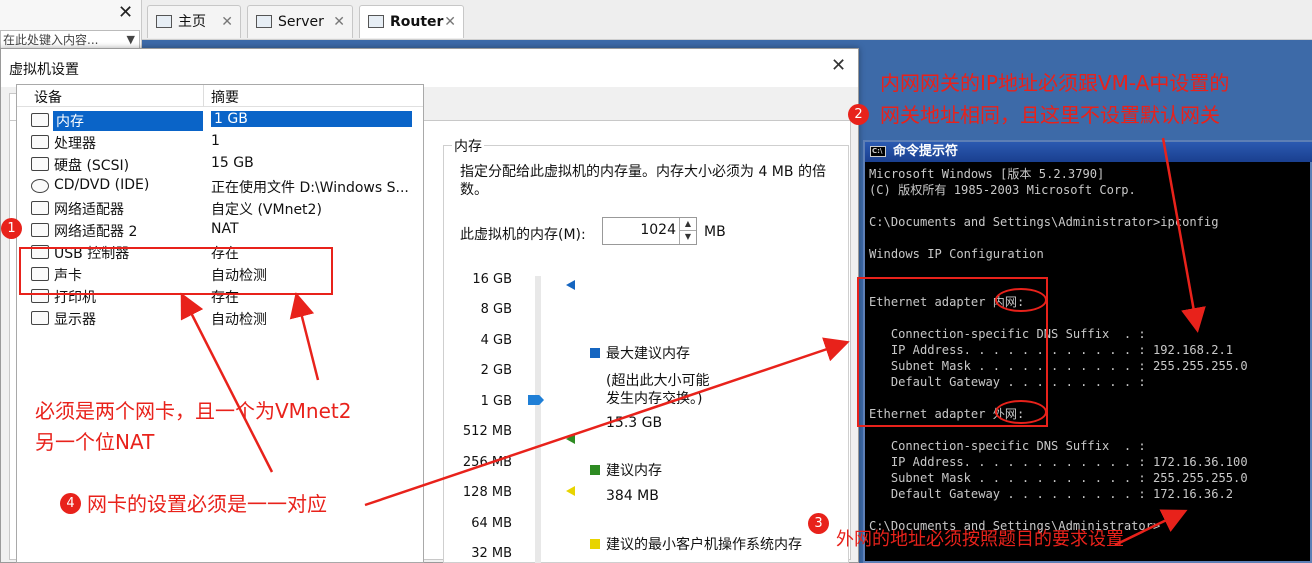 The width and height of the screenshot is (1312, 563). Describe the element at coordinates (225, 97) in the screenshot. I see `column-summary: 摘要` at that location.